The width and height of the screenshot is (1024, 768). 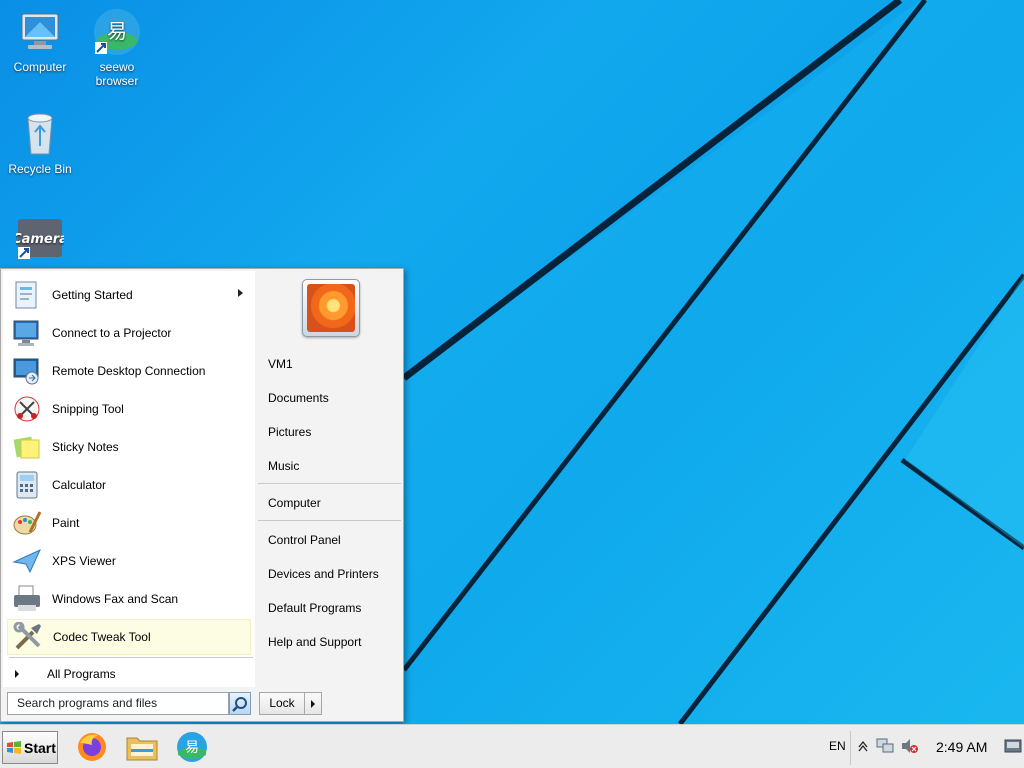 I want to click on program-label: Sticky Notes, so click(x=85, y=447).